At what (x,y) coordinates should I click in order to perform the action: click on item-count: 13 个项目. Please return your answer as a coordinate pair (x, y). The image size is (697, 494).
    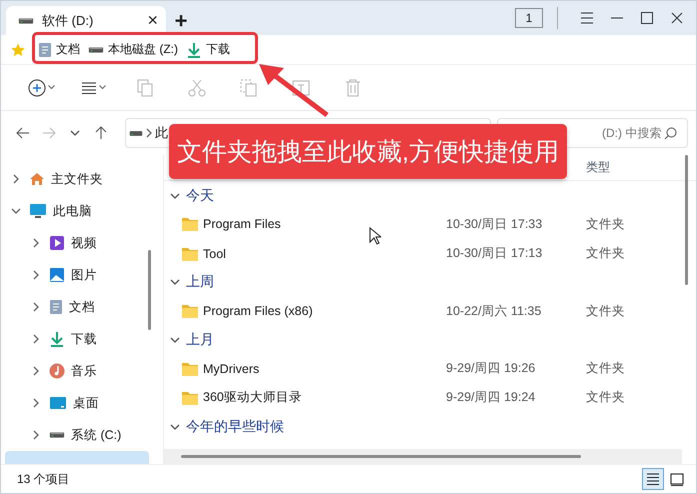
    Looking at the image, I should click on (43, 479).